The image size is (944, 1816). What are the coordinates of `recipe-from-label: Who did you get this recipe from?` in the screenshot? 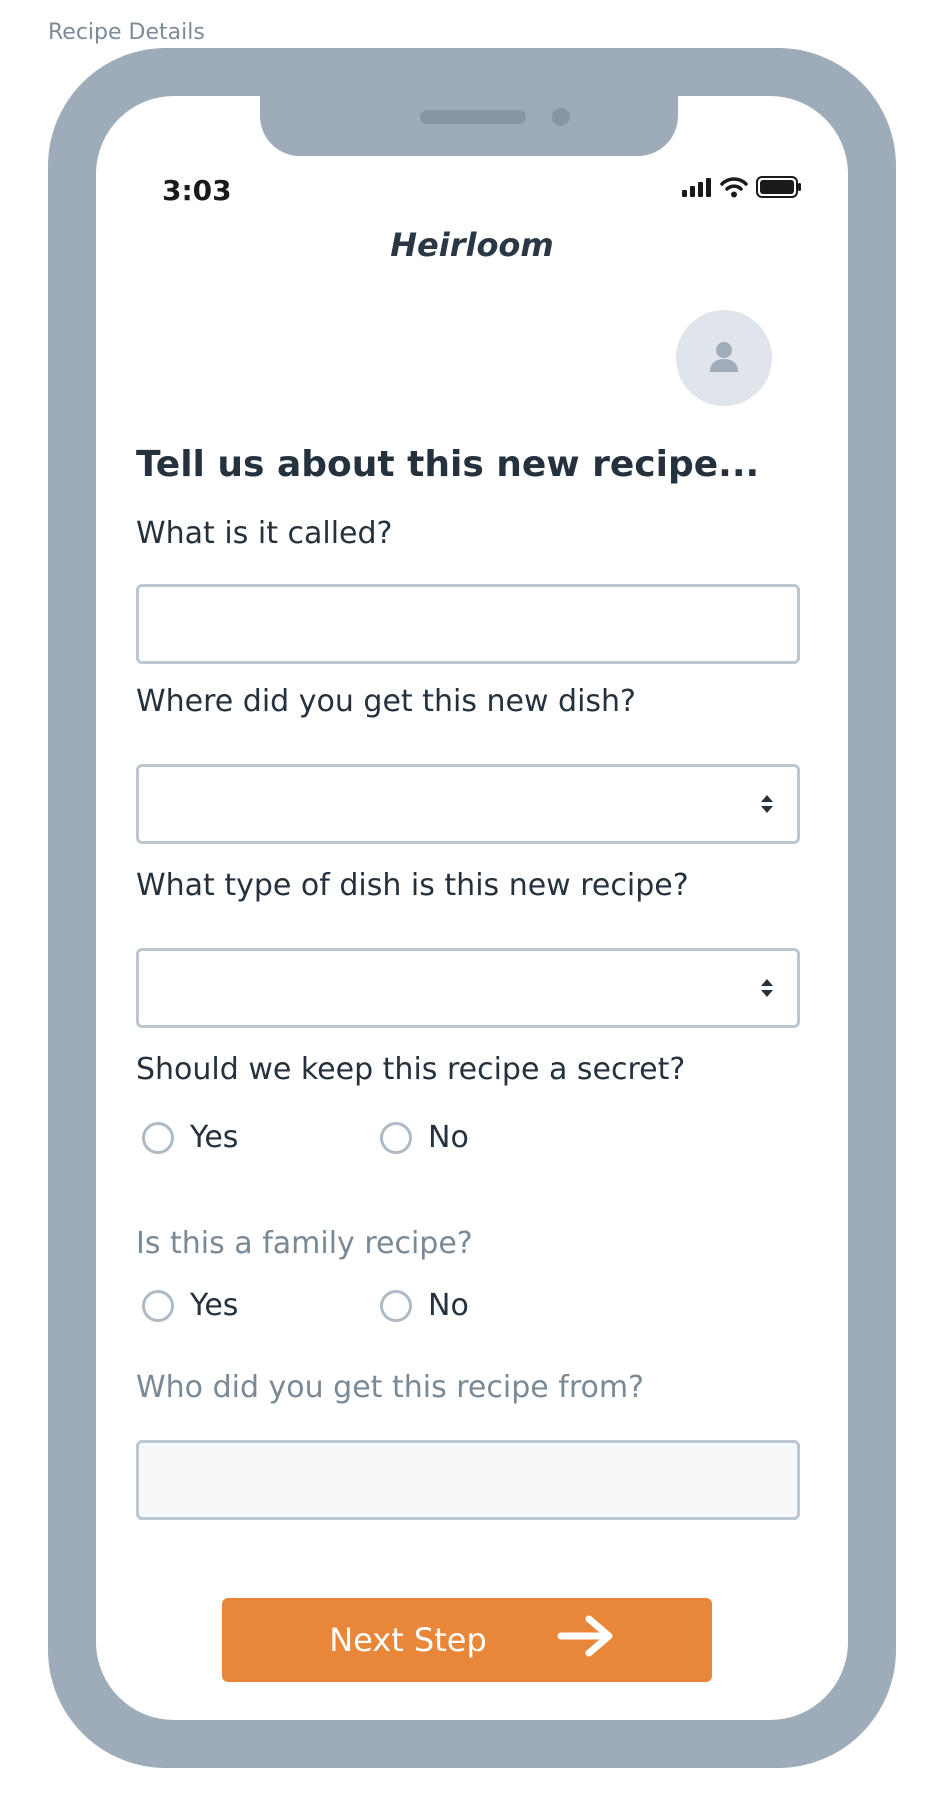 It's located at (390, 1387).